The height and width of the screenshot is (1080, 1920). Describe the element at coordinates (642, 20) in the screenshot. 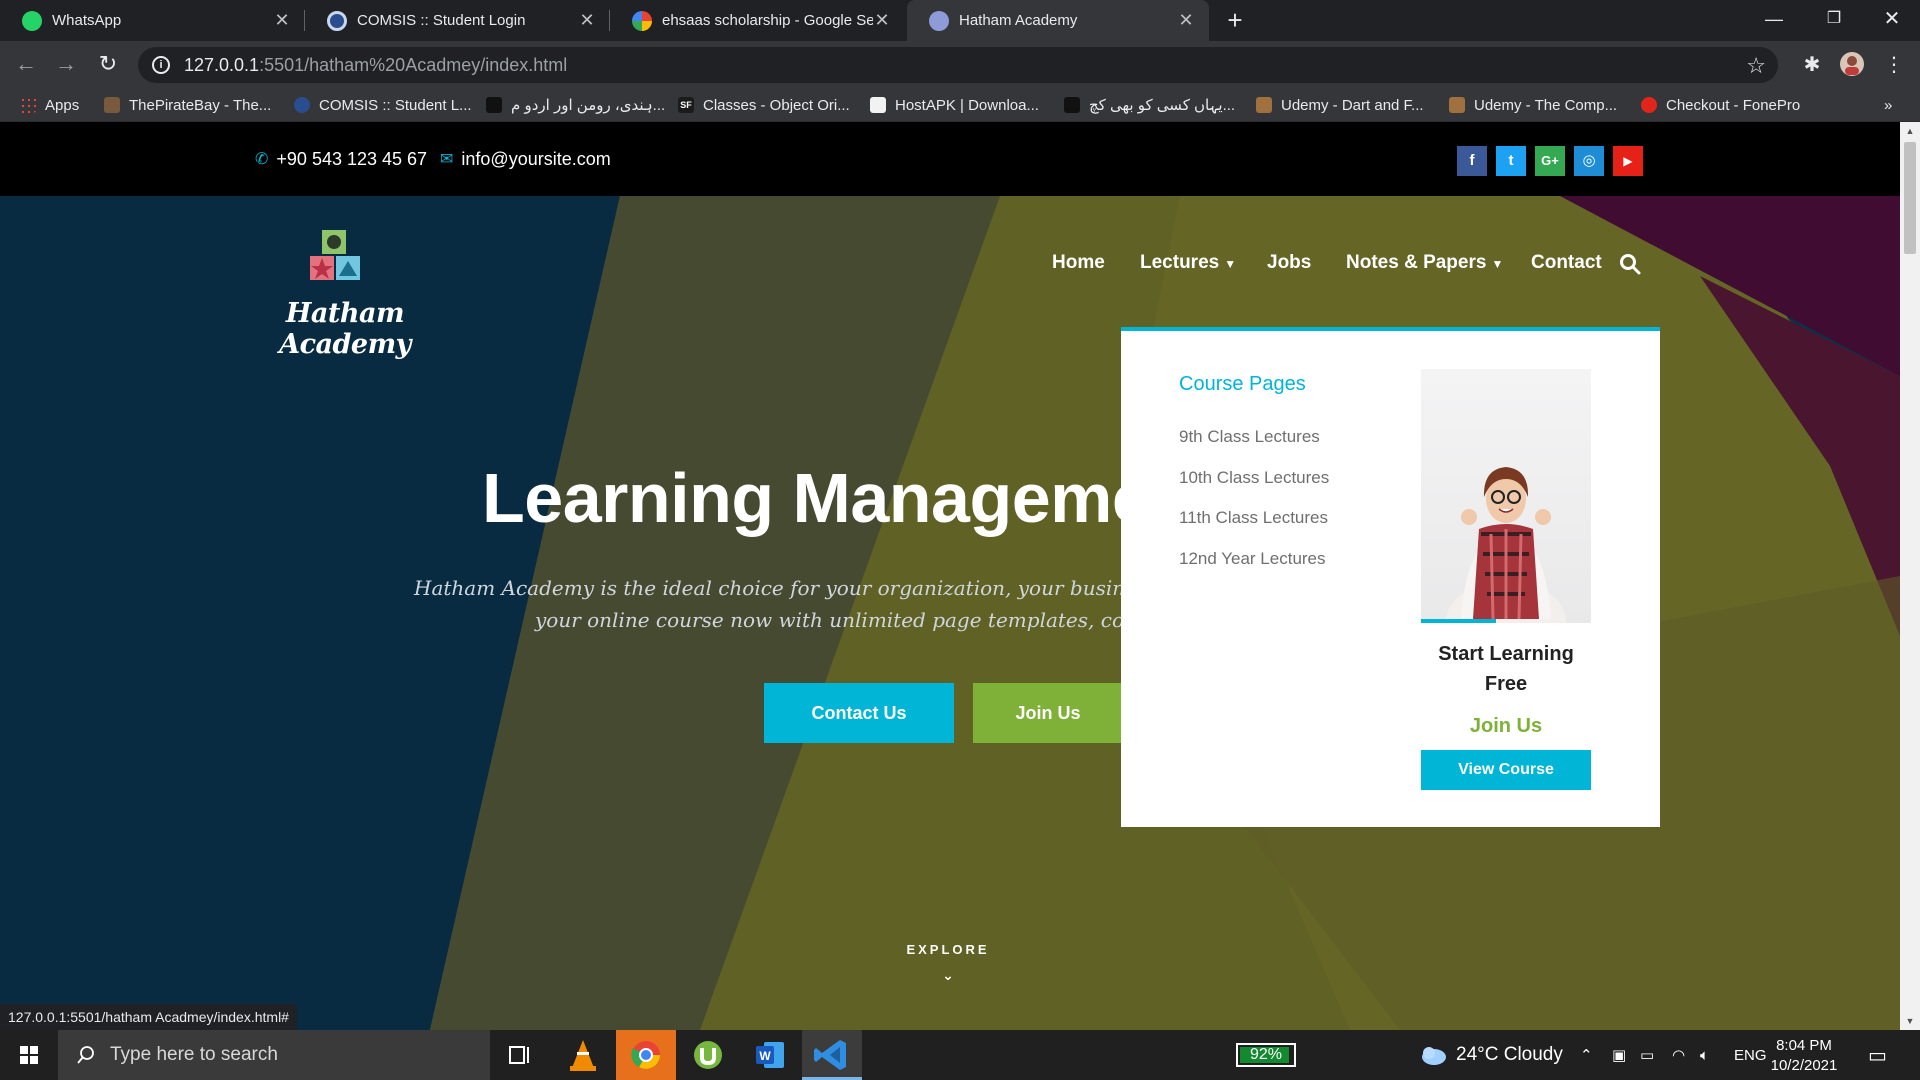

I see `google-icon` at that location.